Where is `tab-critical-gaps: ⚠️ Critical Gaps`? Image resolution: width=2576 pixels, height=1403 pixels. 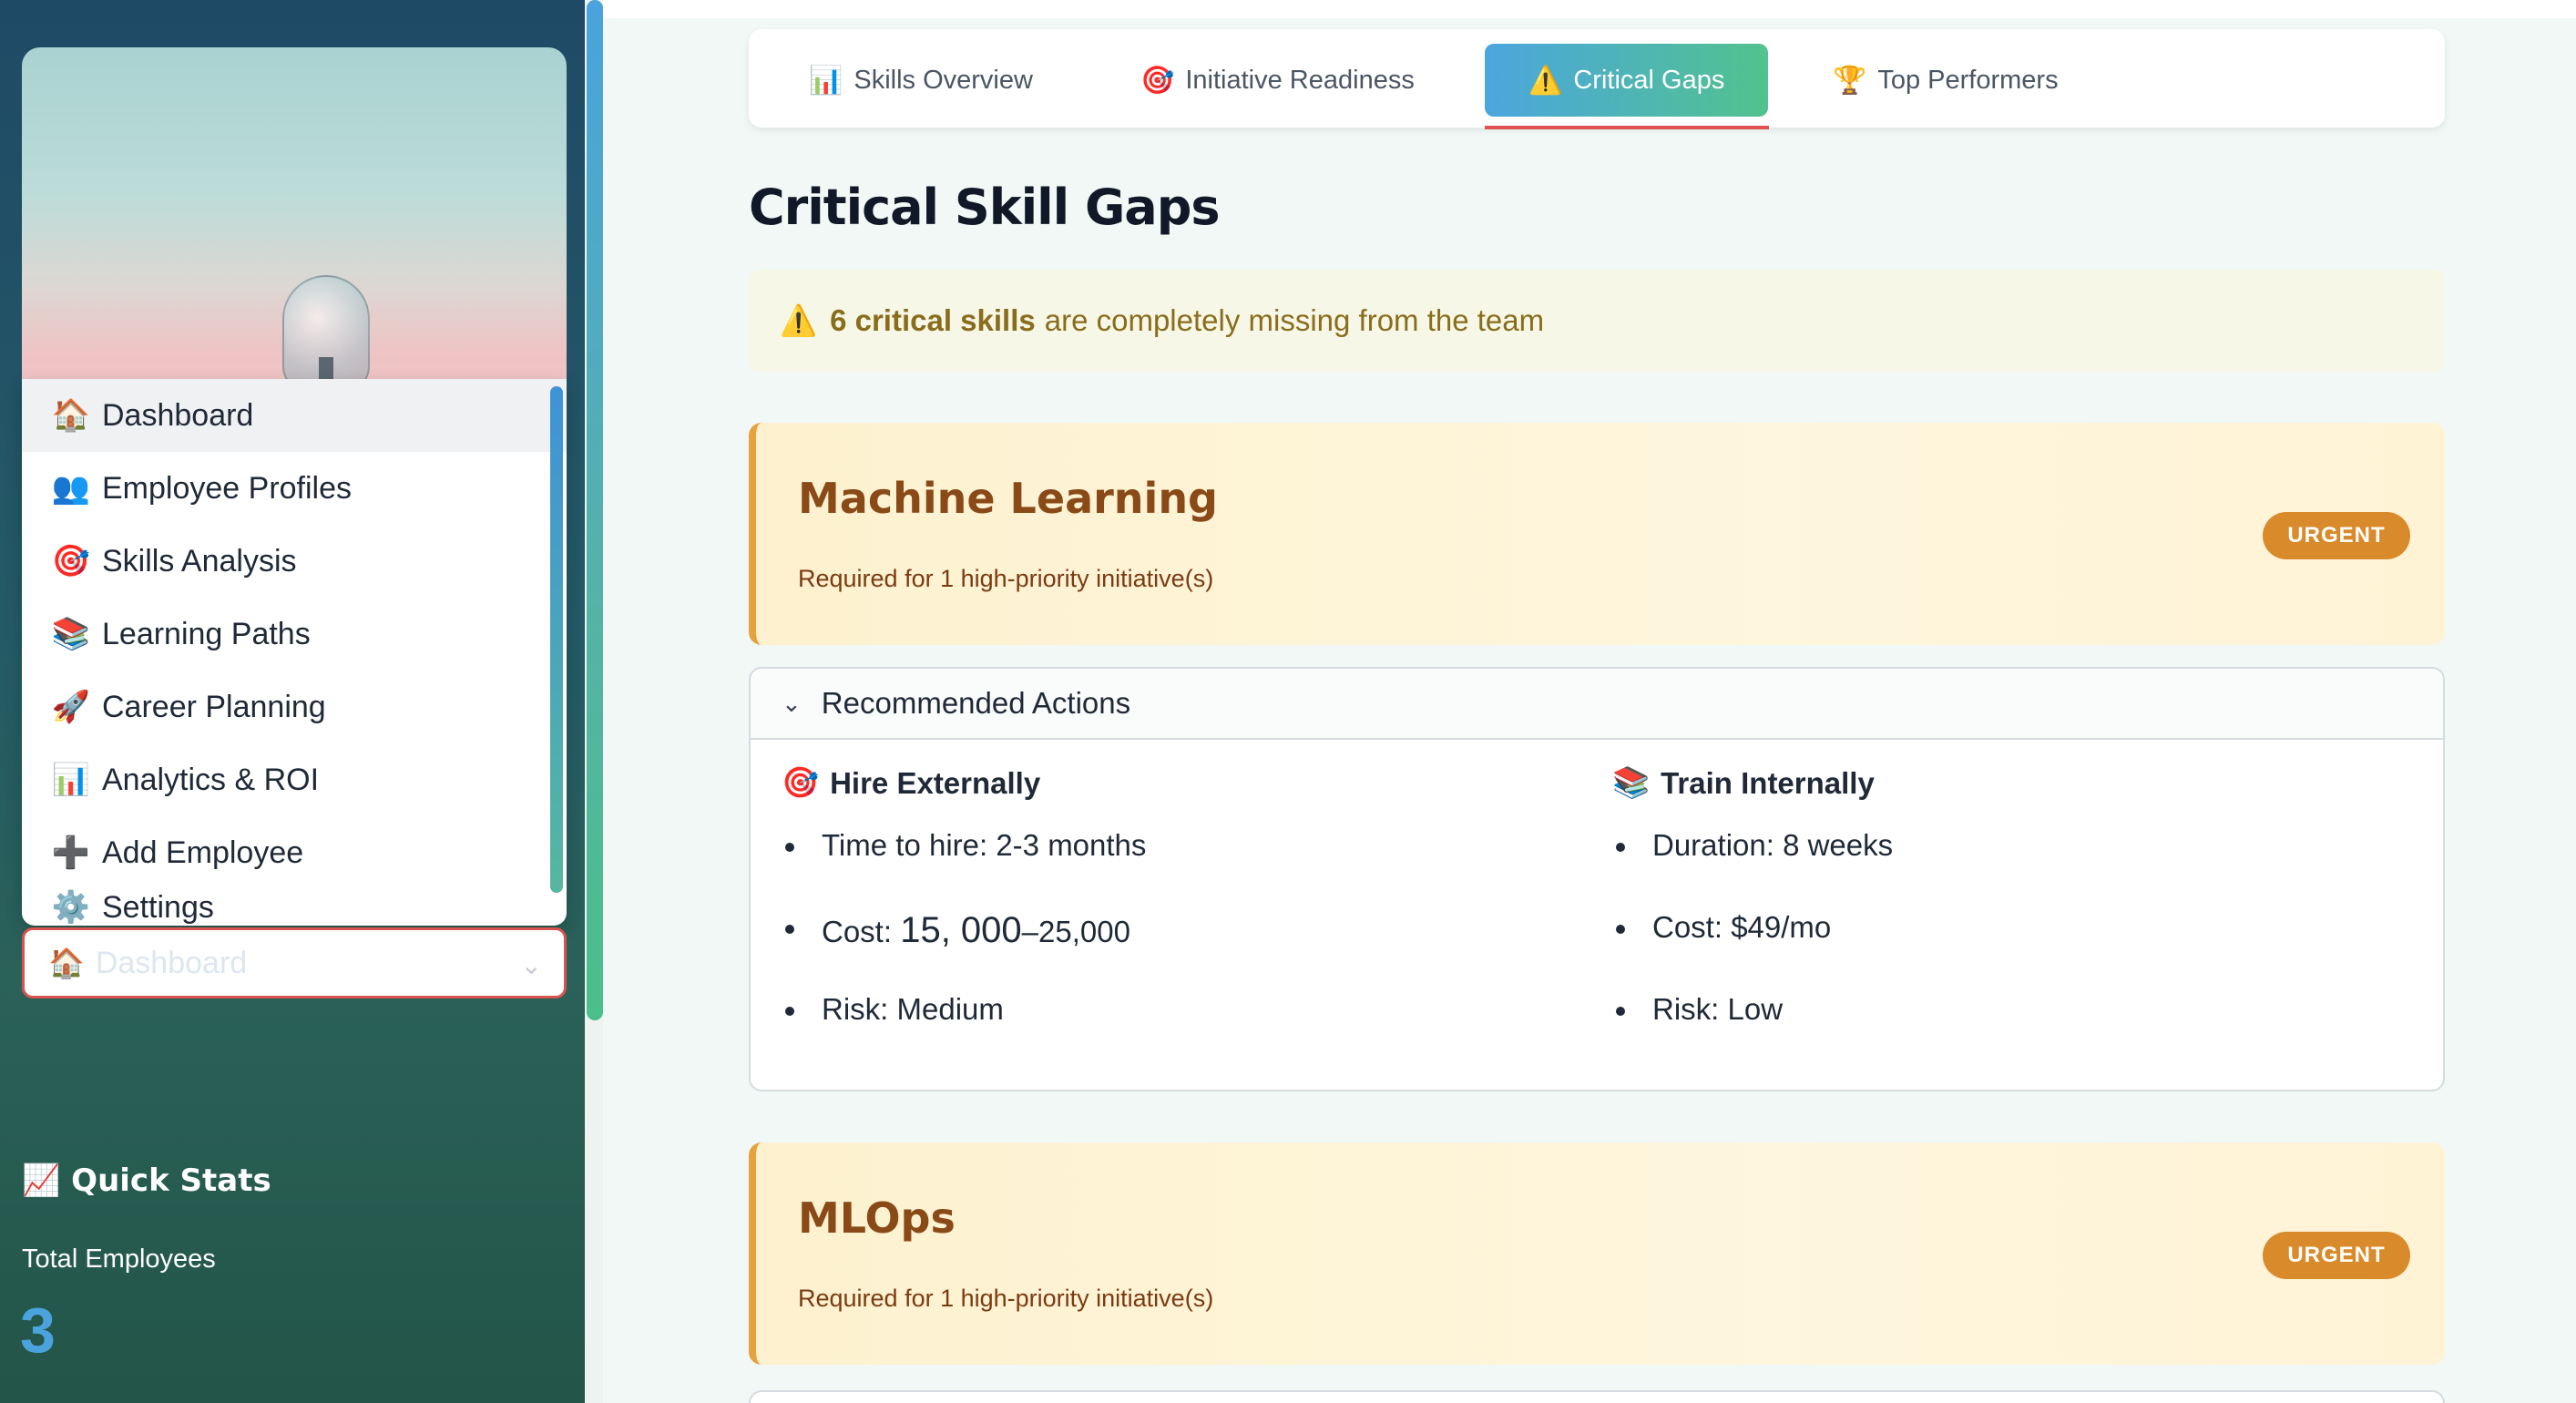 tab-critical-gaps: ⚠️ Critical Gaps is located at coordinates (1627, 81).